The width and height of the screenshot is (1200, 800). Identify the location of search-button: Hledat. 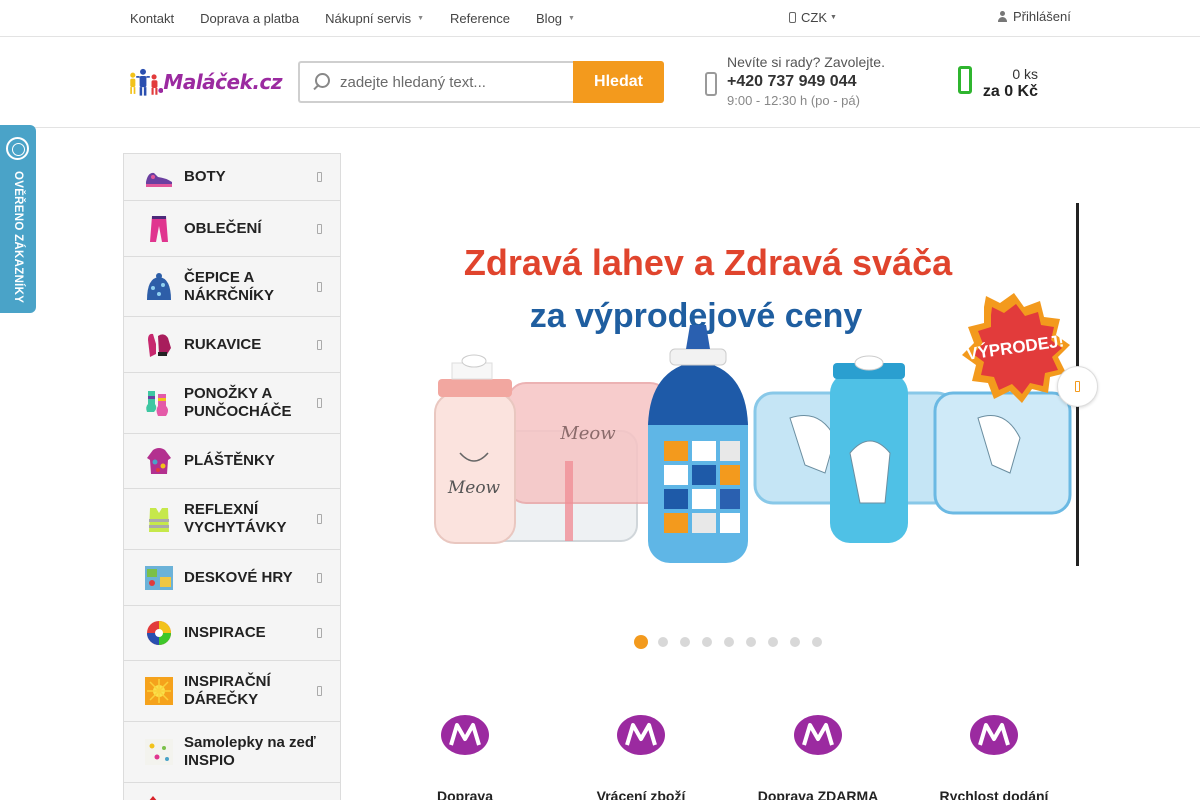
(618, 82).